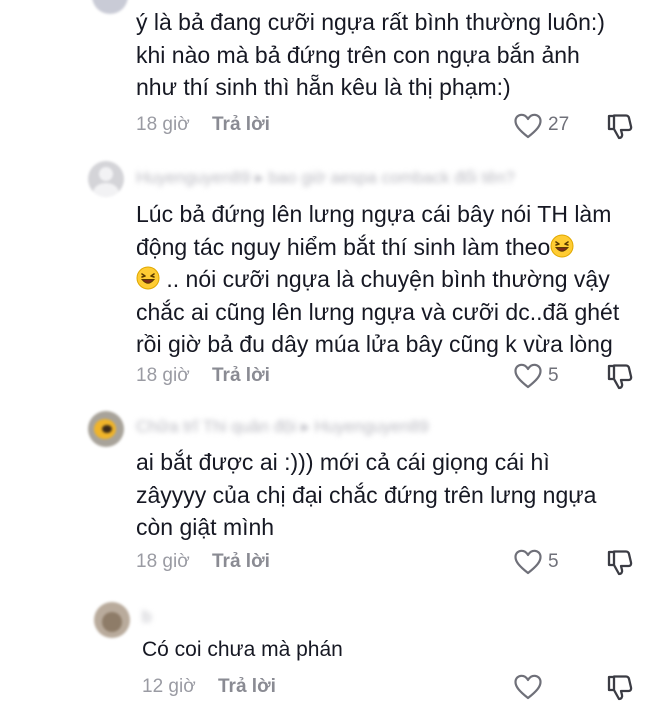 Image resolution: width=660 pixels, height=707 pixels. Describe the element at coordinates (282, 427) in the screenshot. I see `comment-username: Chữa trĩ Thi quân đội ▸ Huyenguyen89` at that location.